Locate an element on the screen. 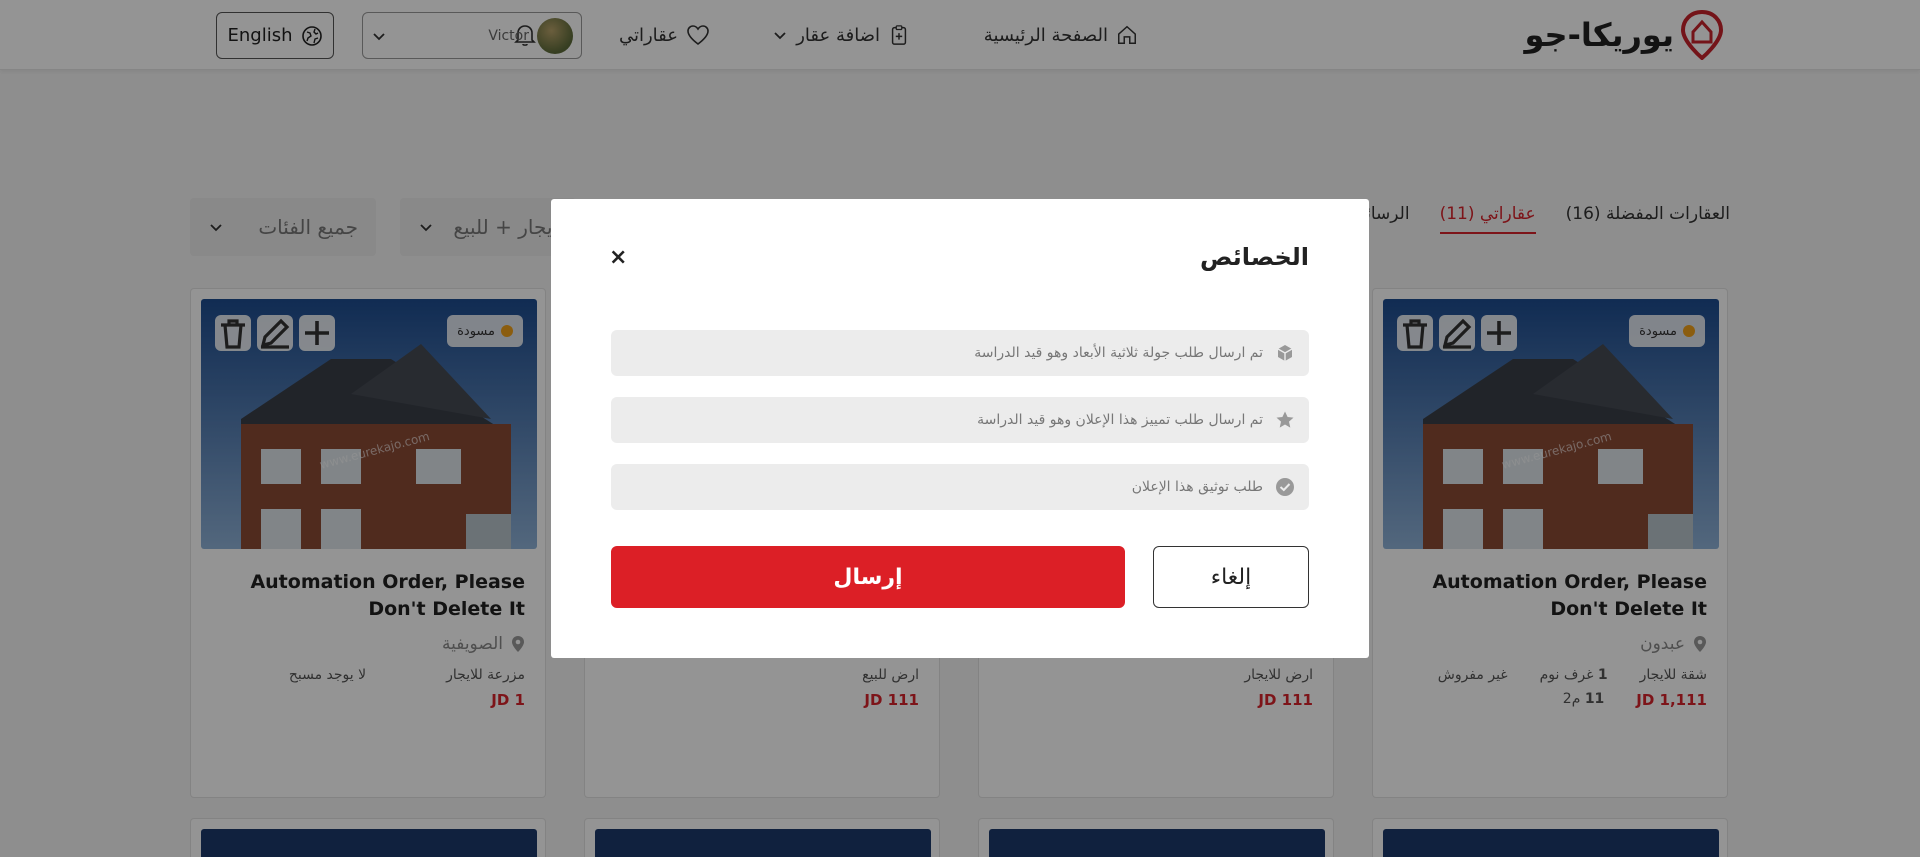  star-icon is located at coordinates (1285, 419).